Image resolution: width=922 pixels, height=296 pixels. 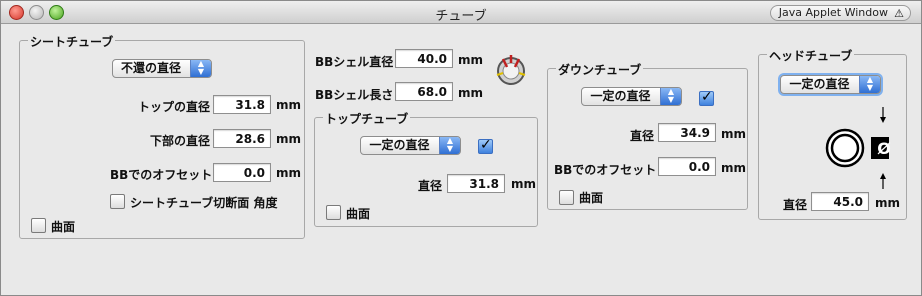 What do you see at coordinates (832, 133) in the screenshot?
I see `head-tube-group: ヘッドチューブ 一定の直径 ▲ ▼ Ø 直径 45.0 mm` at bounding box center [832, 133].